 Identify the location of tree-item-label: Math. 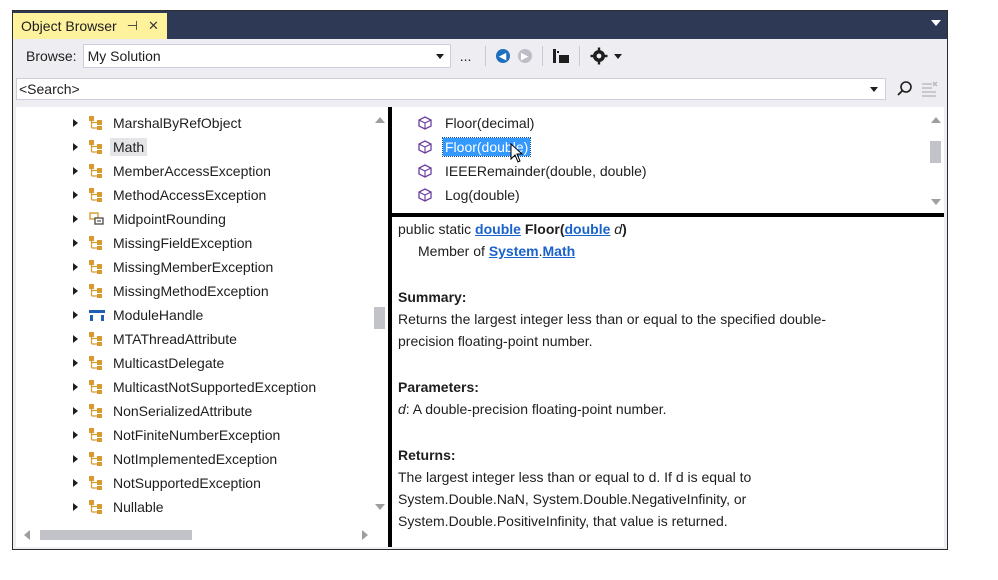
(129, 147).